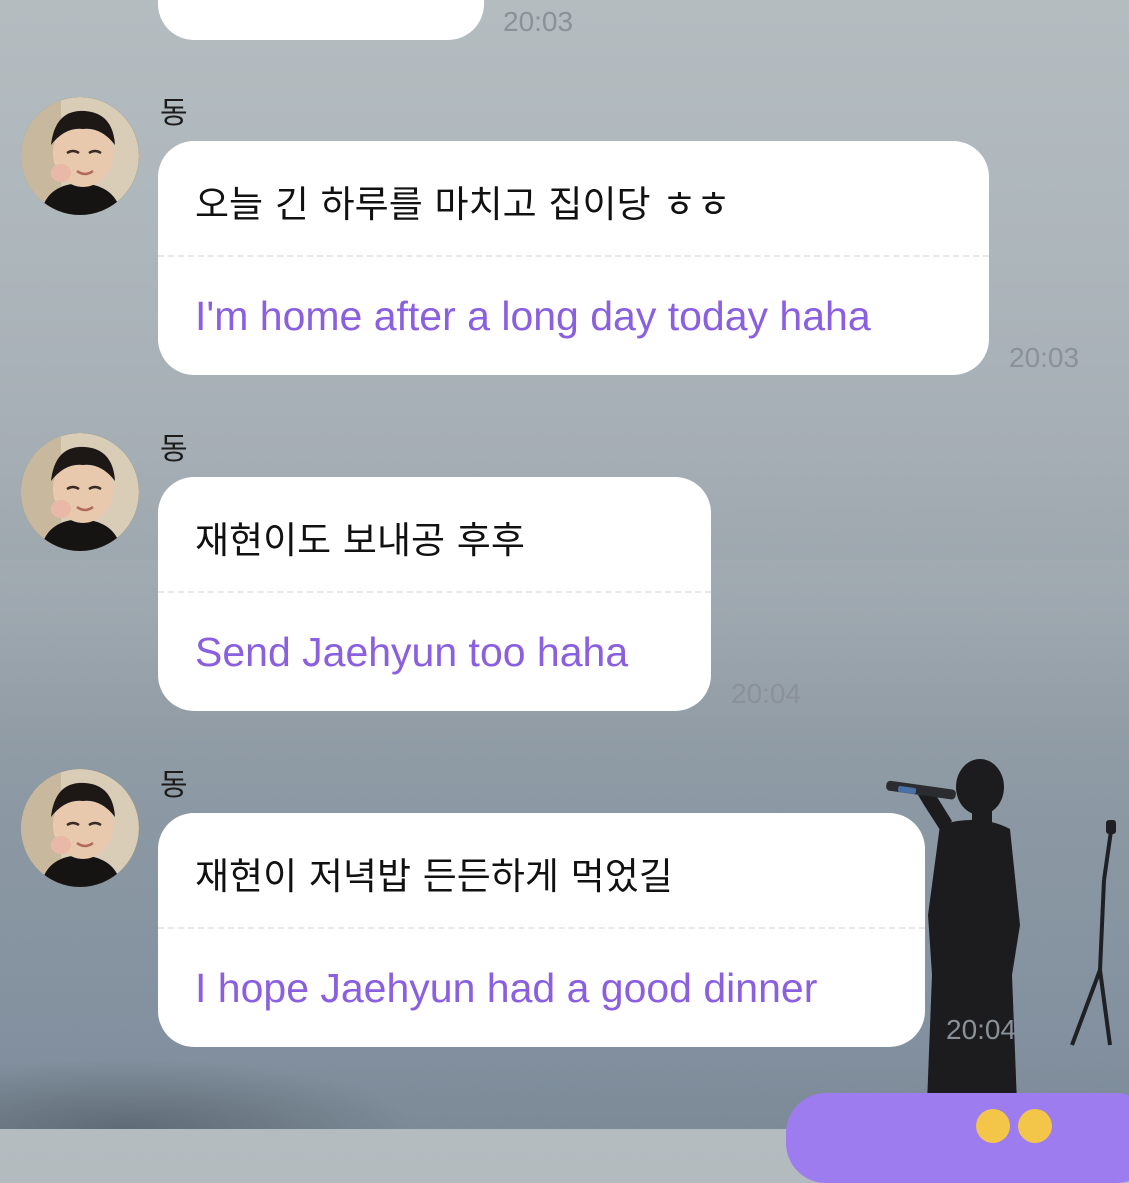 This screenshot has width=1129, height=1183. Describe the element at coordinates (434, 876) in the screenshot. I see `message-text: 재현이 저녁밥 든든하게 먹었길` at that location.